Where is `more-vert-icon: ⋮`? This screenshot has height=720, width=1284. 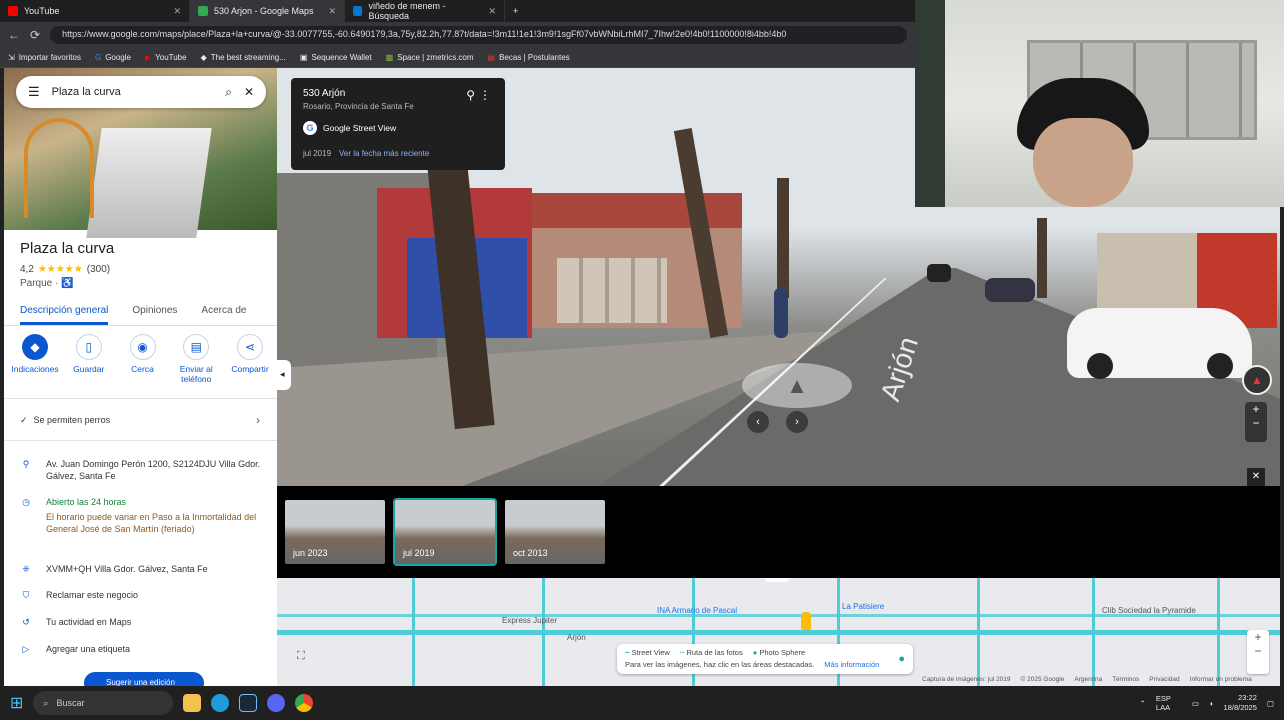 more-vert-icon: ⋮ is located at coordinates (485, 95).